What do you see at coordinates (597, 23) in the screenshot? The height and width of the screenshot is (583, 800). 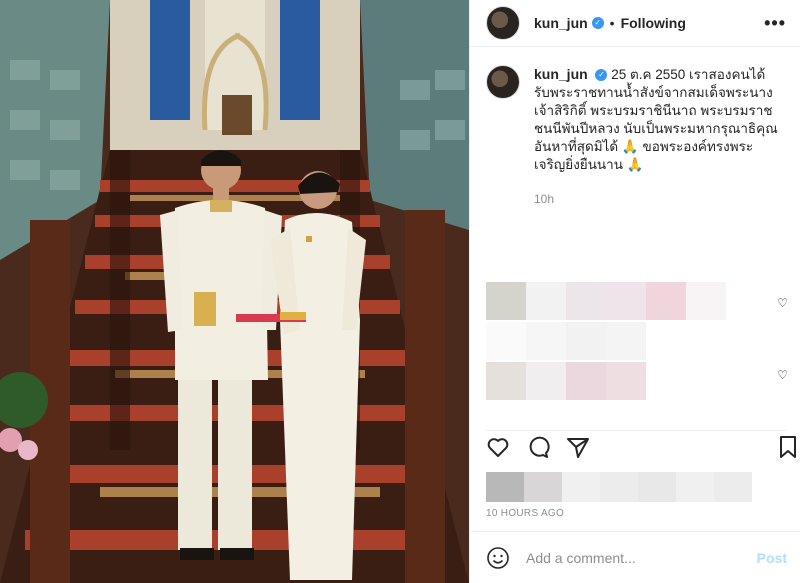 I see `verified-badge-icon: ✓` at bounding box center [597, 23].